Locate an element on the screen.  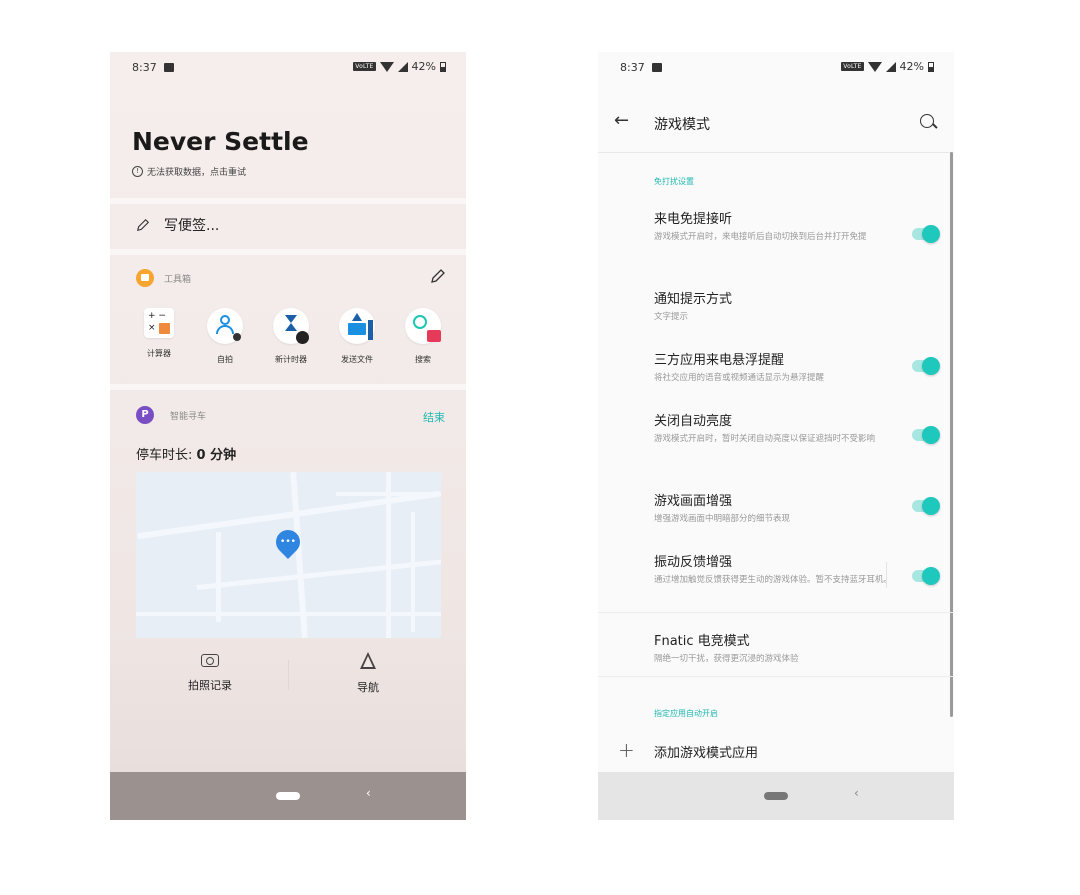
weather-error: ! 无法获取数据，点击重试 is located at coordinates (189, 171).